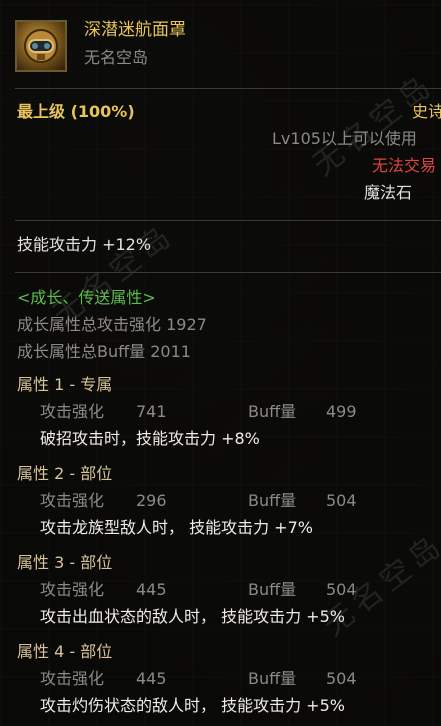 This screenshot has height=726, width=441. I want to click on attribute-title: 属性 3 - 部位, so click(65, 562).